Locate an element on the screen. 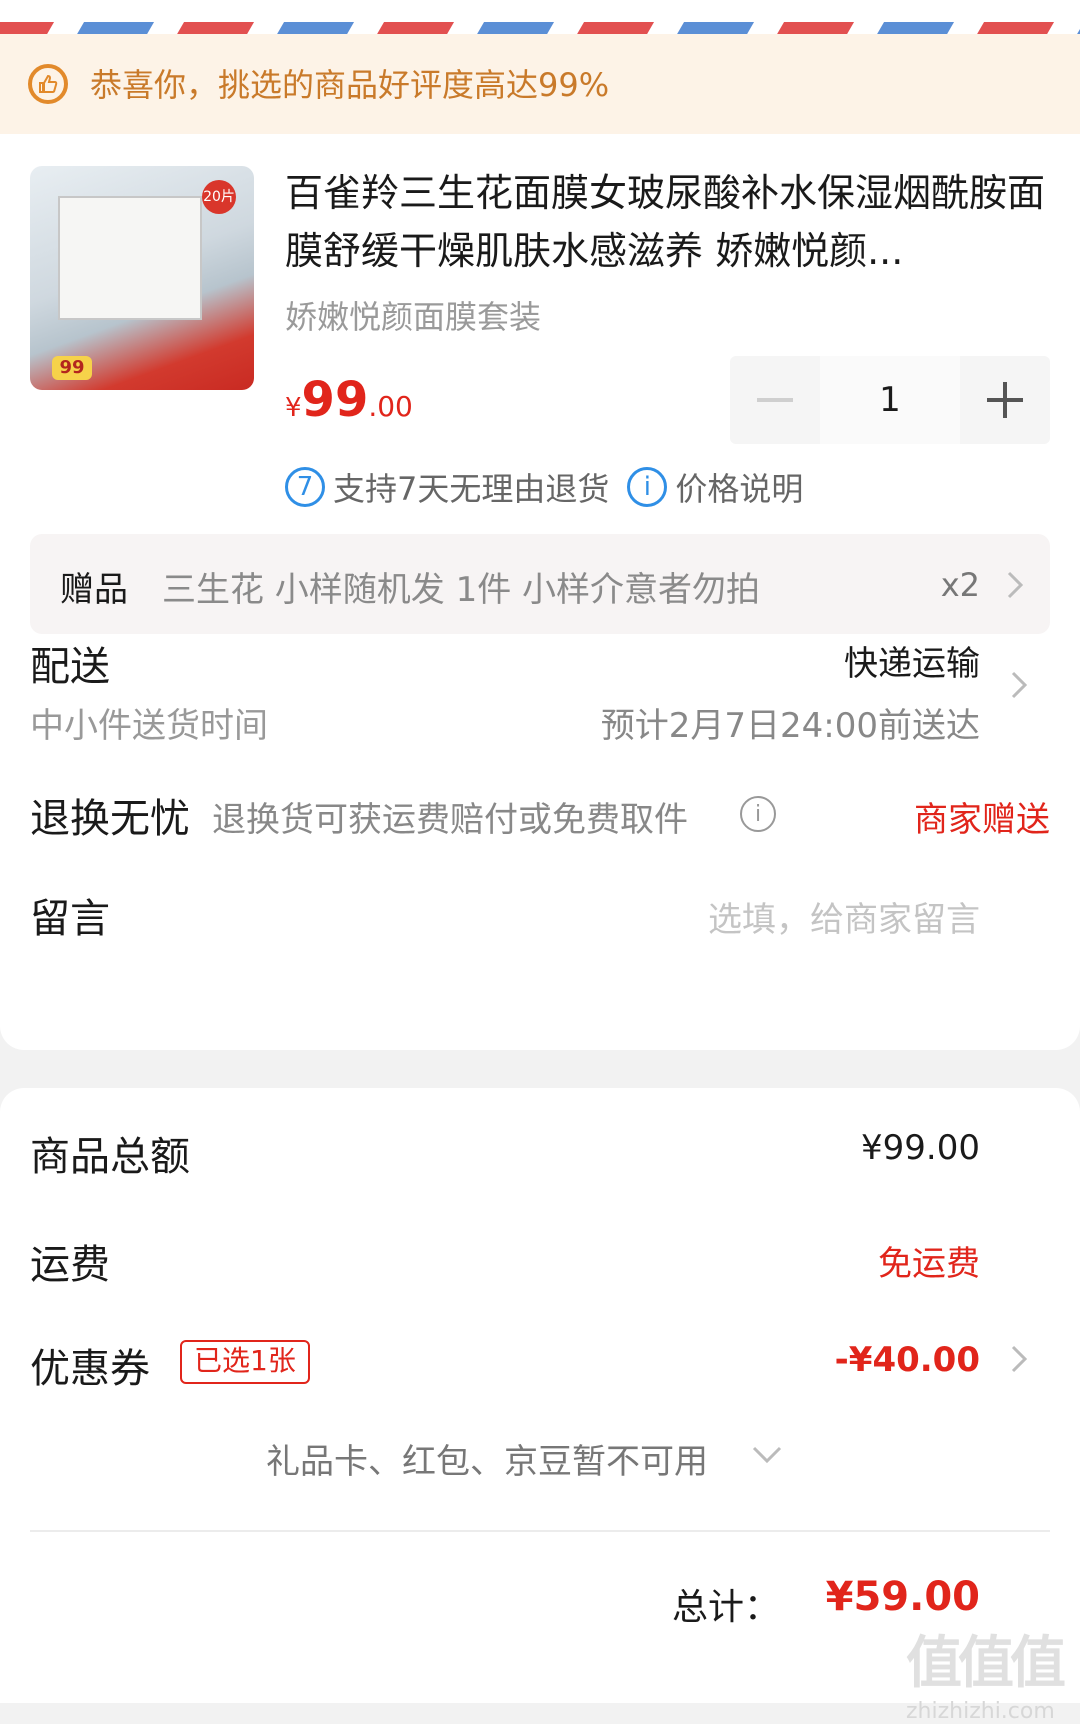  product-spec: 娇嫩悦颜面膜套装 is located at coordinates (413, 317).